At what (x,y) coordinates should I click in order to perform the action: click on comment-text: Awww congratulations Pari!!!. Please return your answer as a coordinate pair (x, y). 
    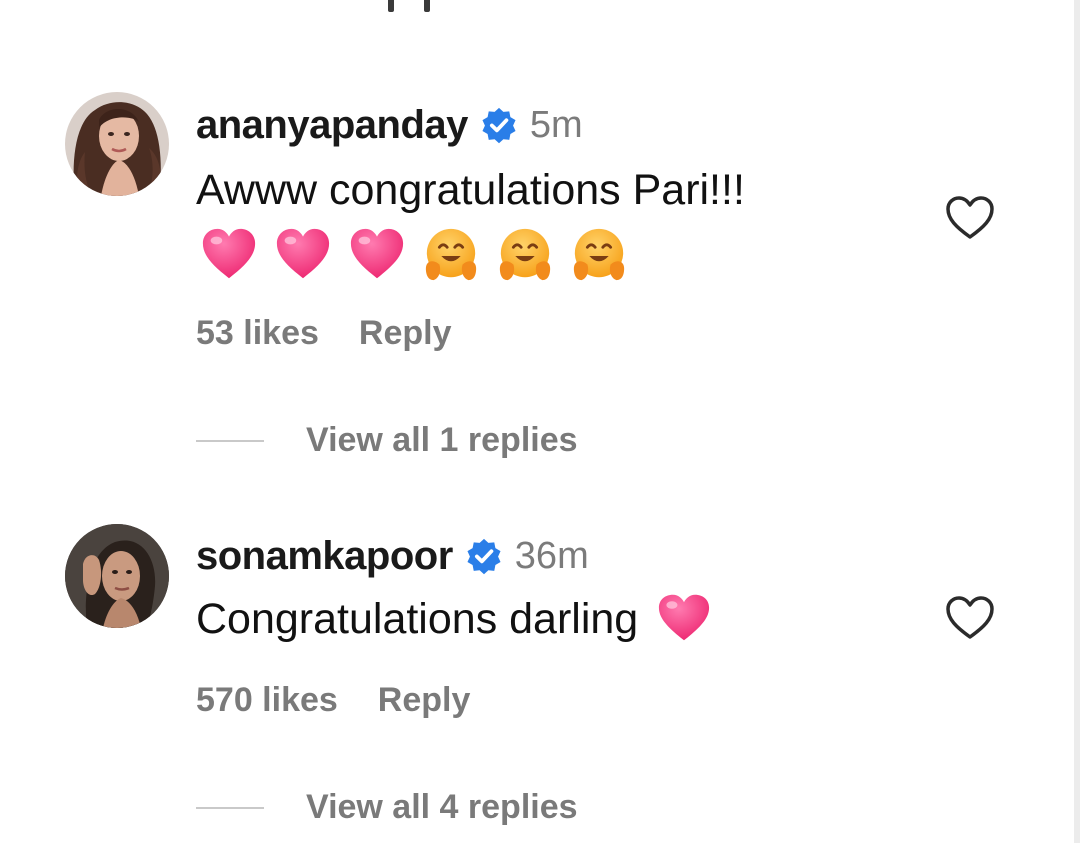
    Looking at the image, I should click on (470, 190).